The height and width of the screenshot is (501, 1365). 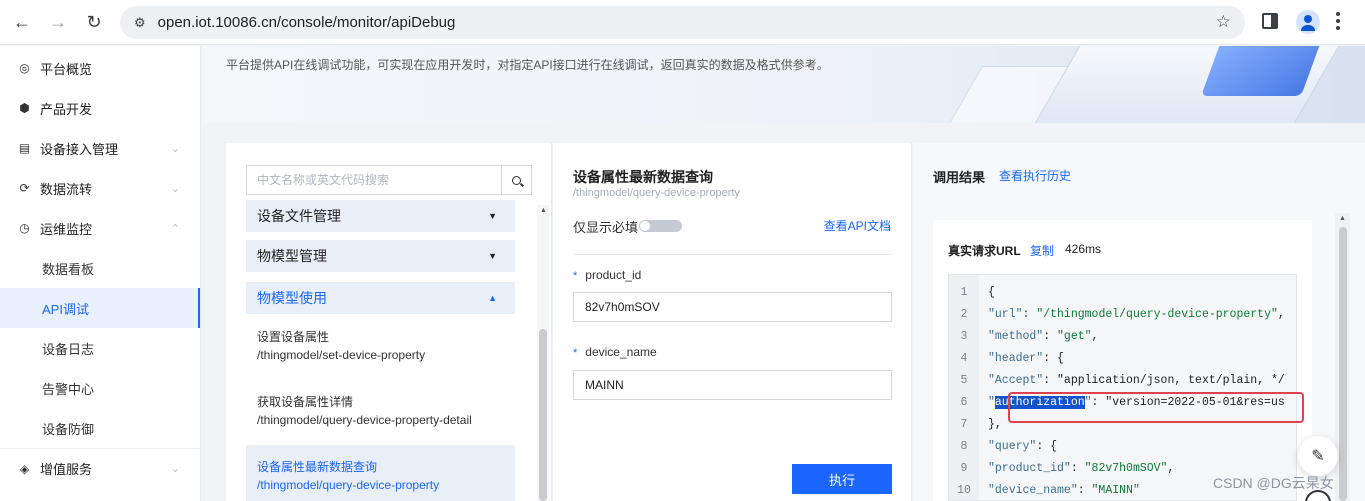 What do you see at coordinates (100, 428) in the screenshot?
I see `sidebar-sub-device-defense: 设备防御` at bounding box center [100, 428].